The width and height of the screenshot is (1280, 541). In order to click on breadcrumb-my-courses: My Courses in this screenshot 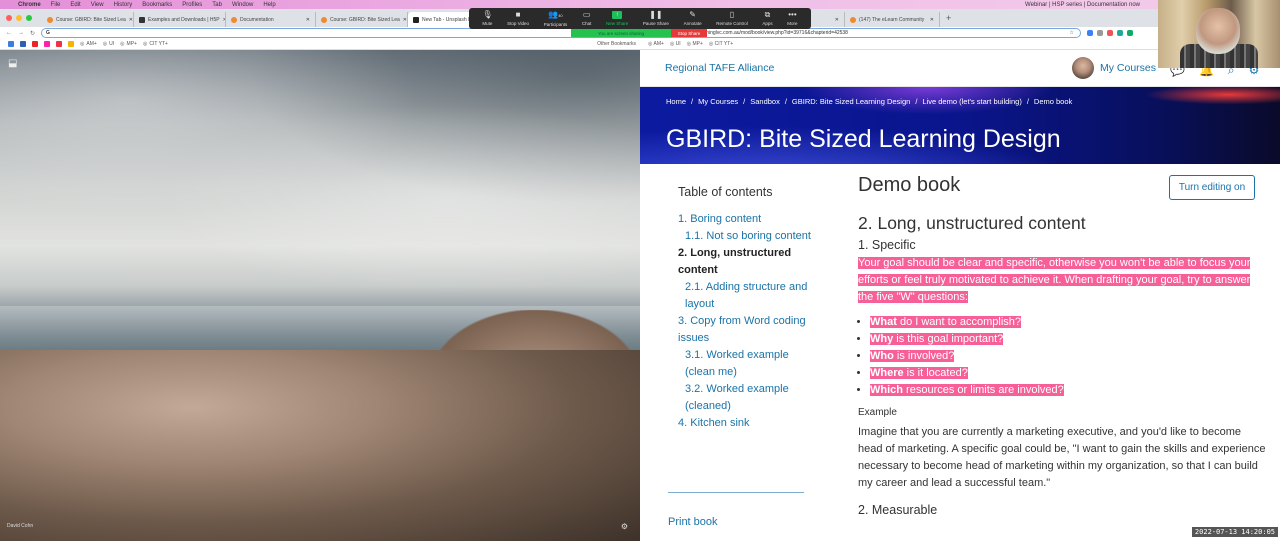, I will do `click(718, 101)`.